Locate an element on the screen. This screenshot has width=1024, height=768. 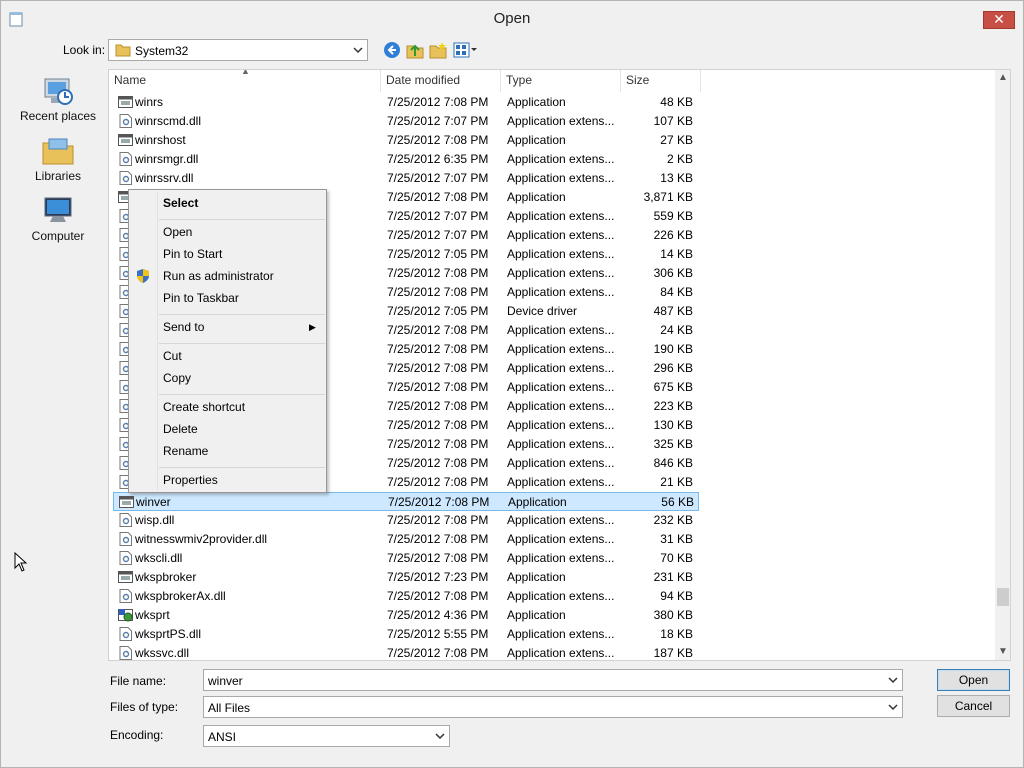
column-header-date: Date modified is located at coordinates (441, 81).